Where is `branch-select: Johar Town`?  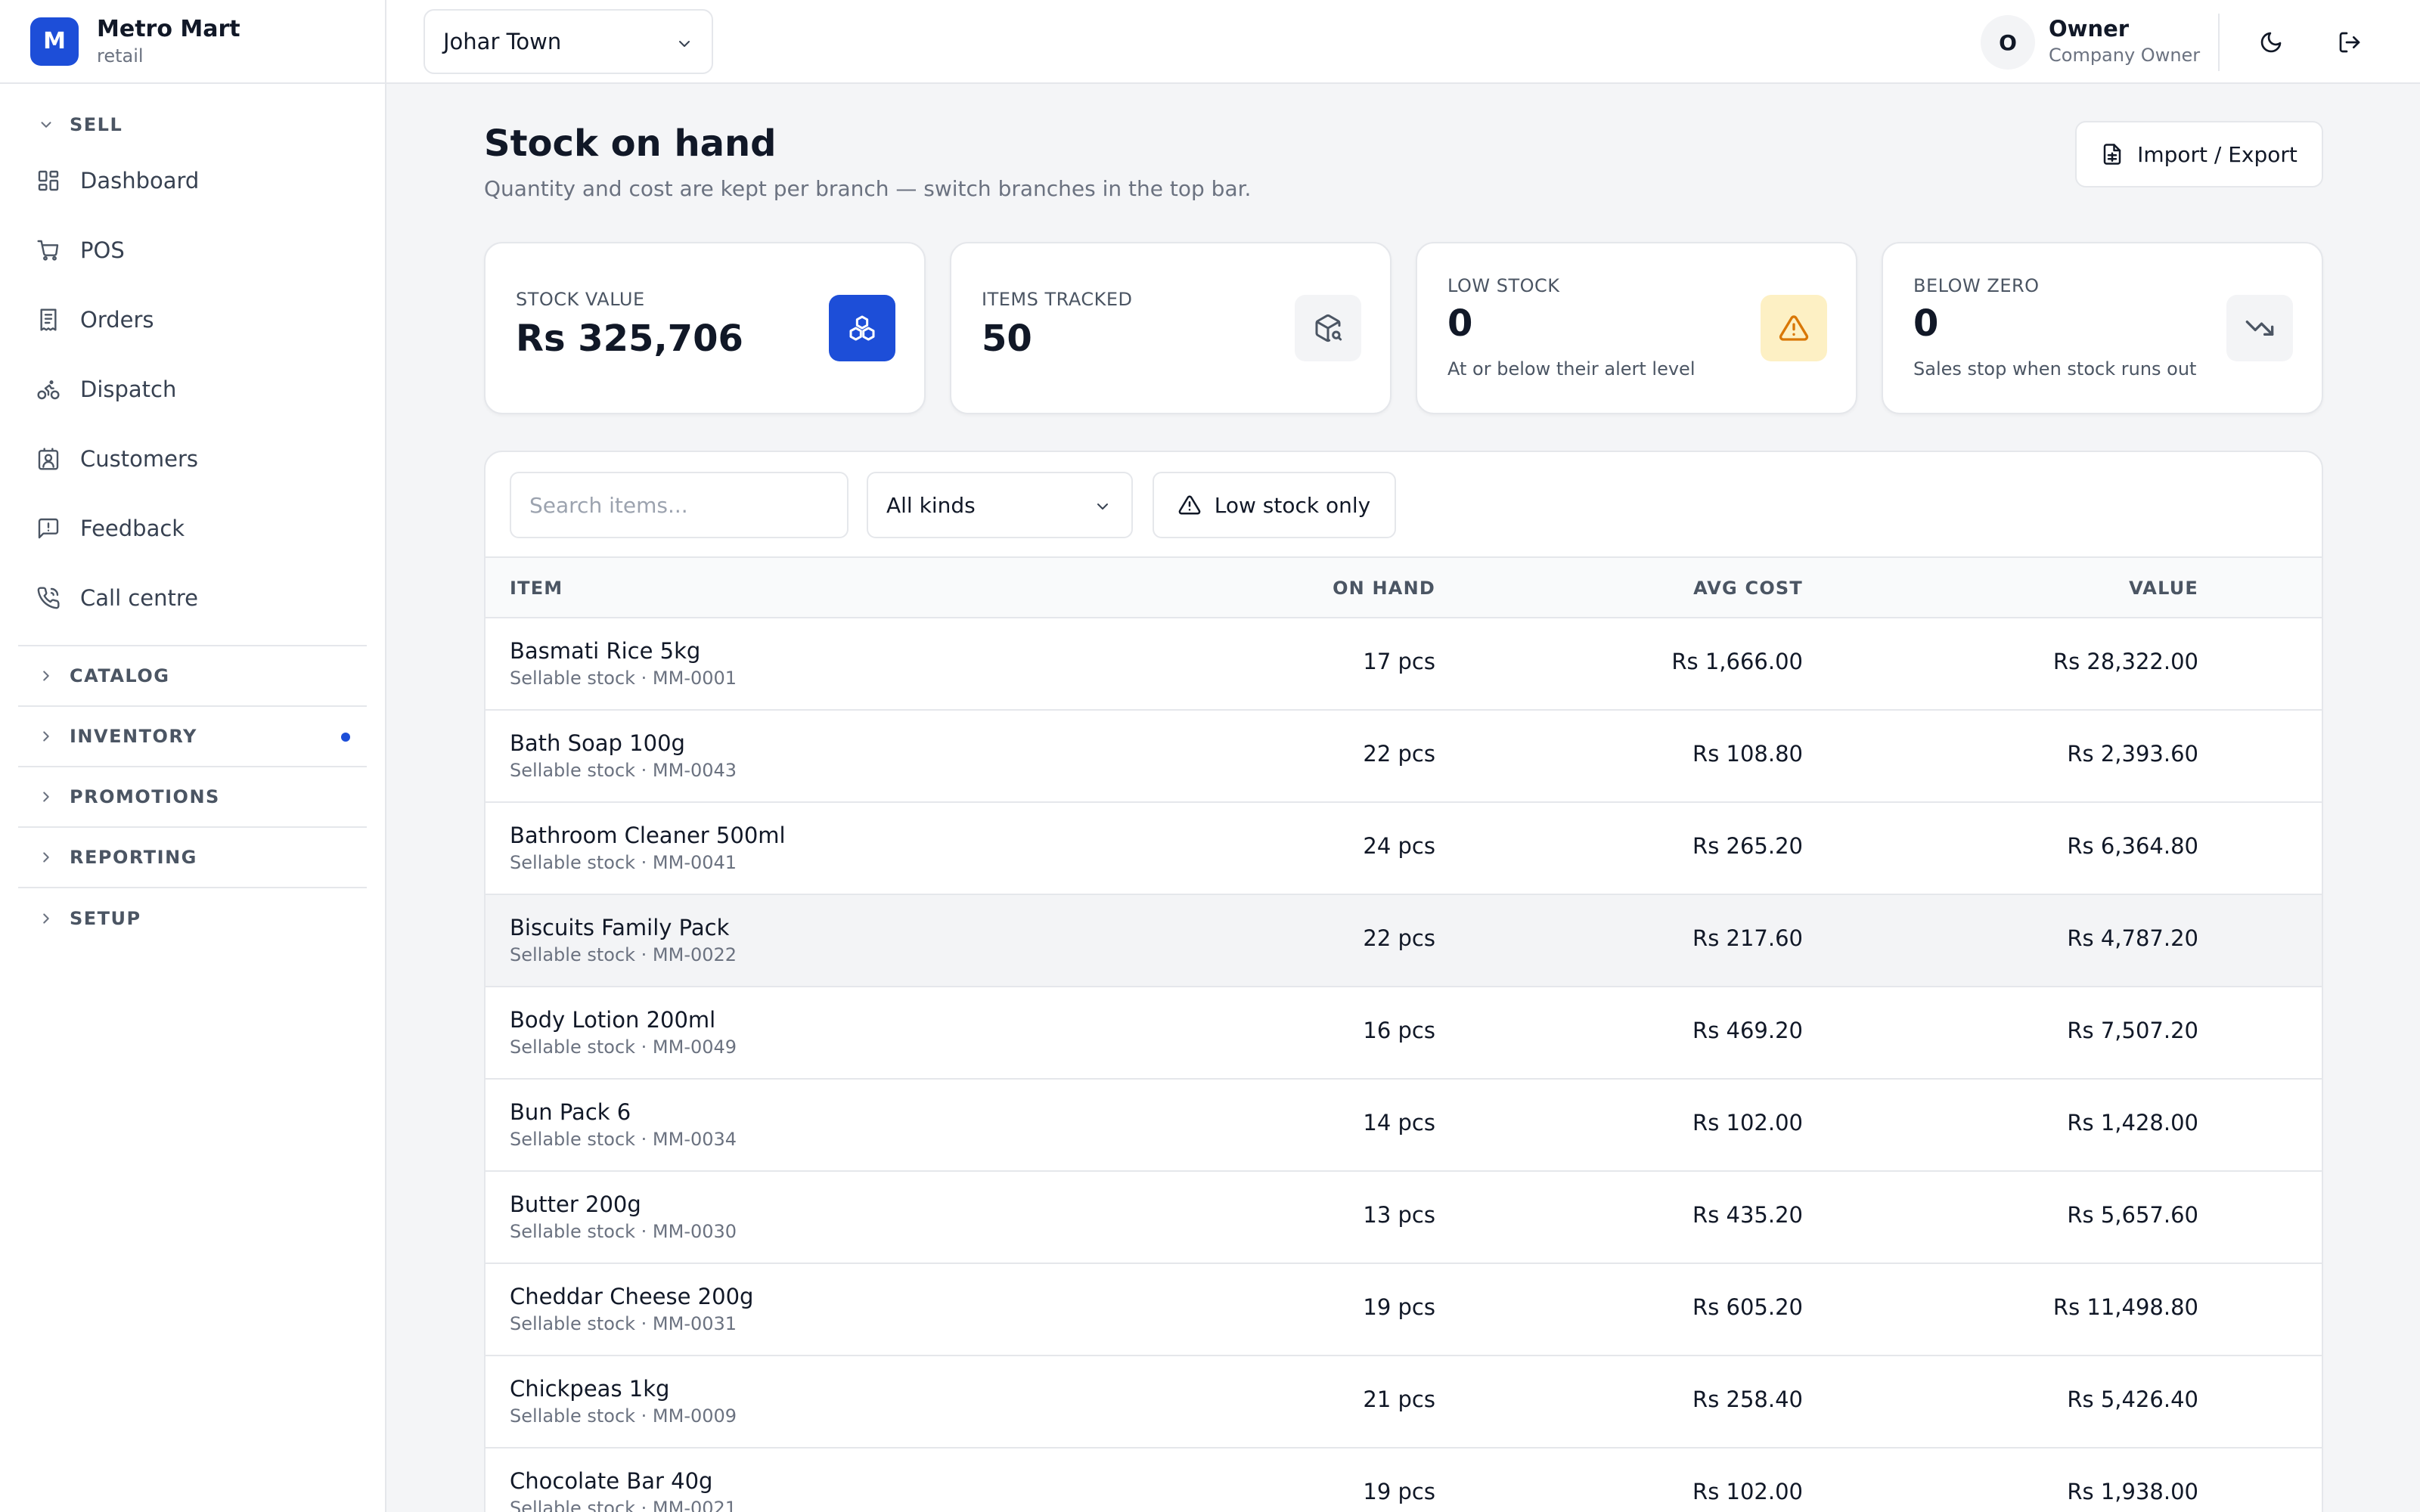 branch-select: Johar Town is located at coordinates (568, 42).